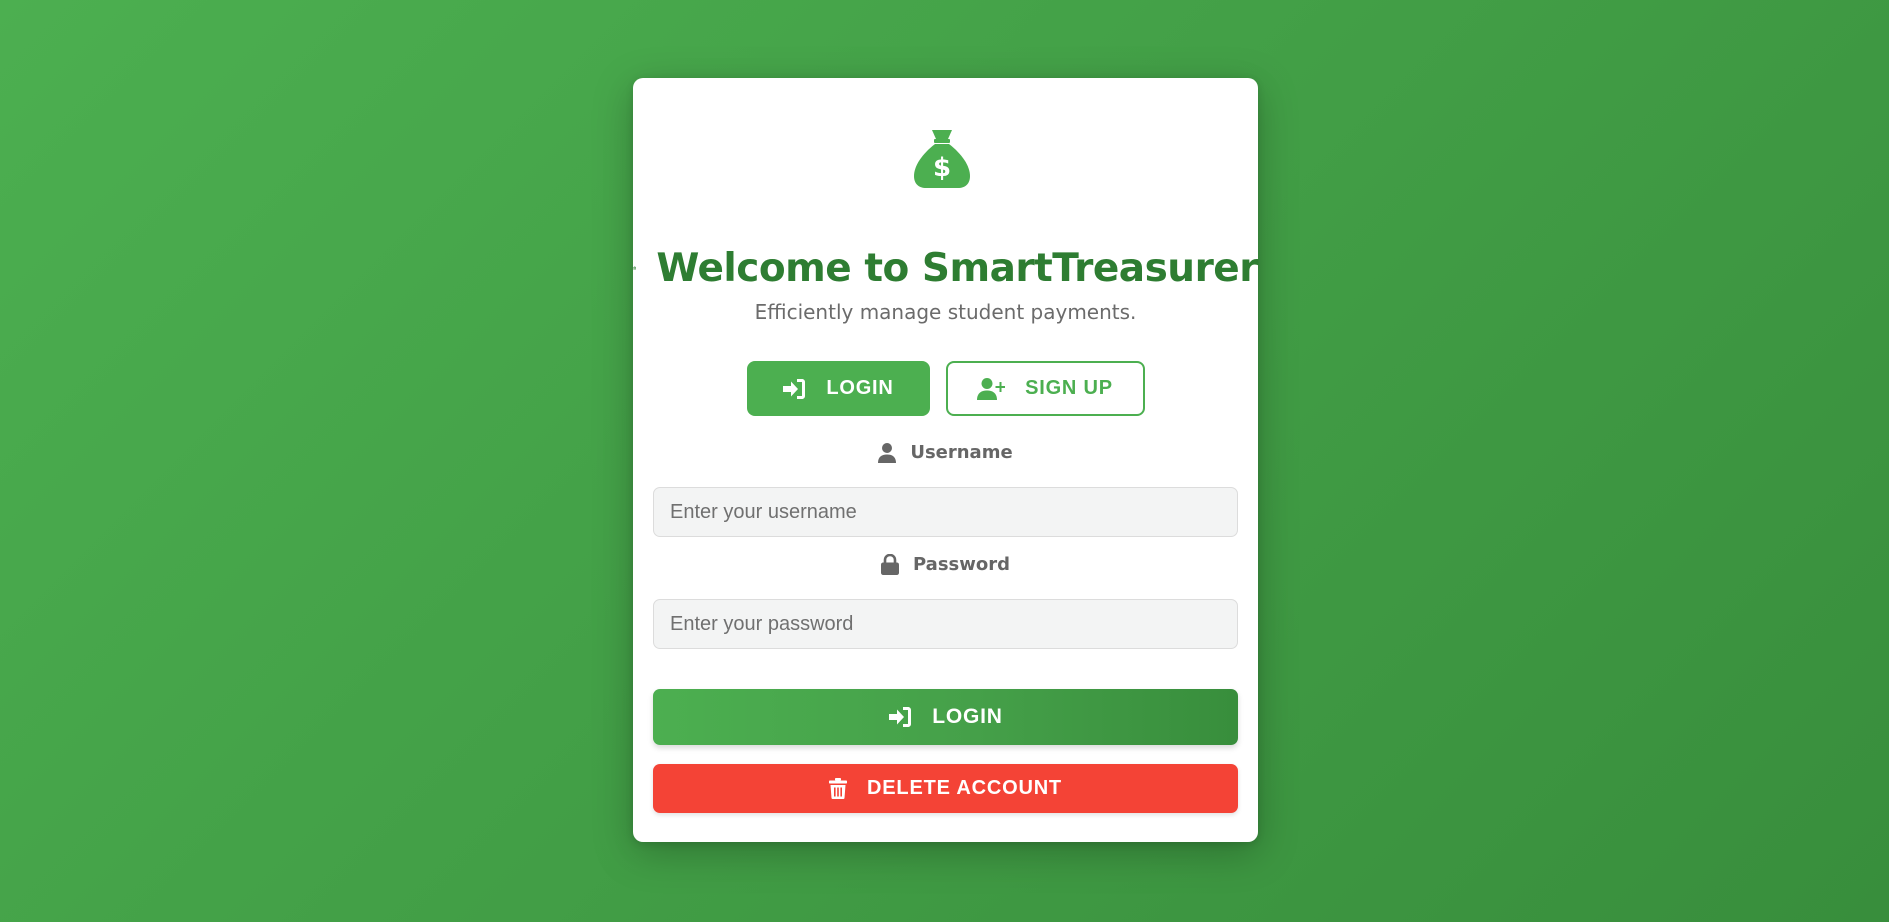 Image resolution: width=1889 pixels, height=922 pixels. I want to click on tab-signup-label: SIGN UP, so click(1069, 388).